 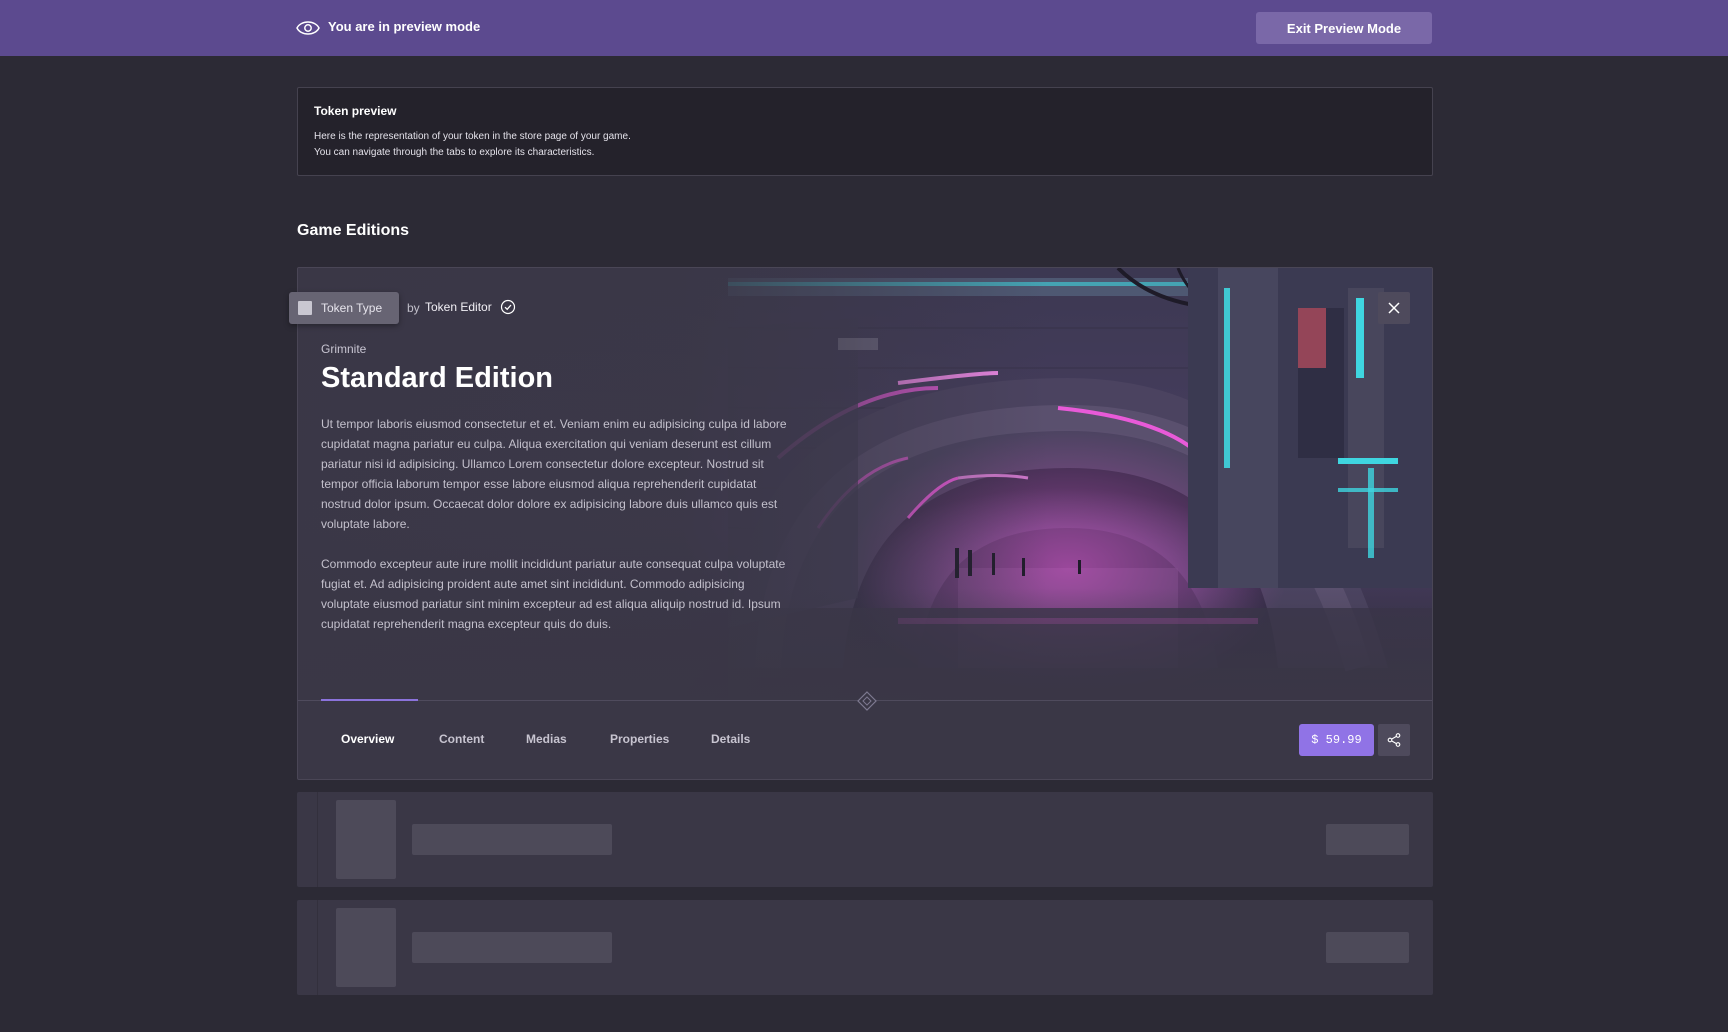 I want to click on verified-check-icon, so click(x=508, y=307).